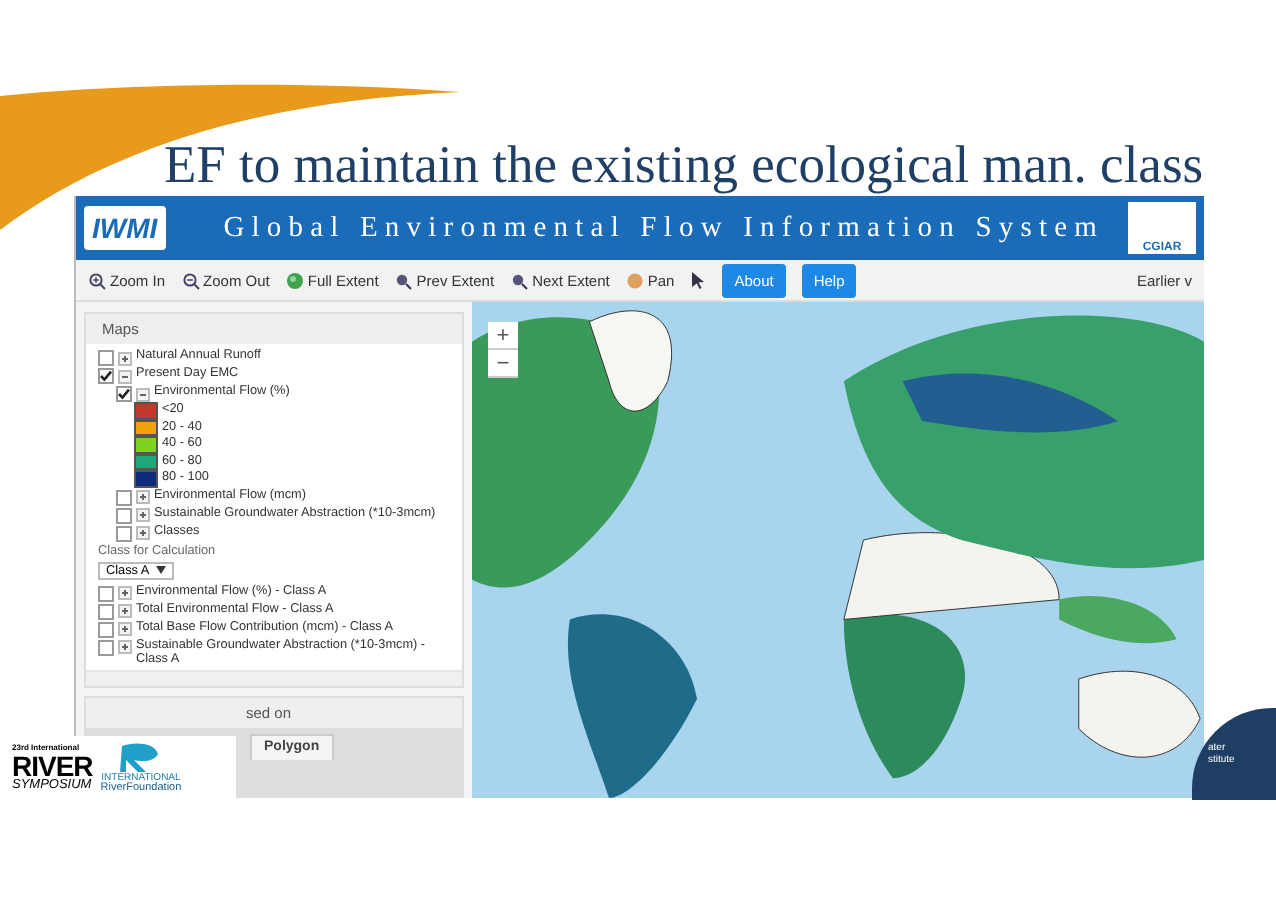  Describe the element at coordinates (125, 228) in the screenshot. I see `logo: IWMI` at that location.